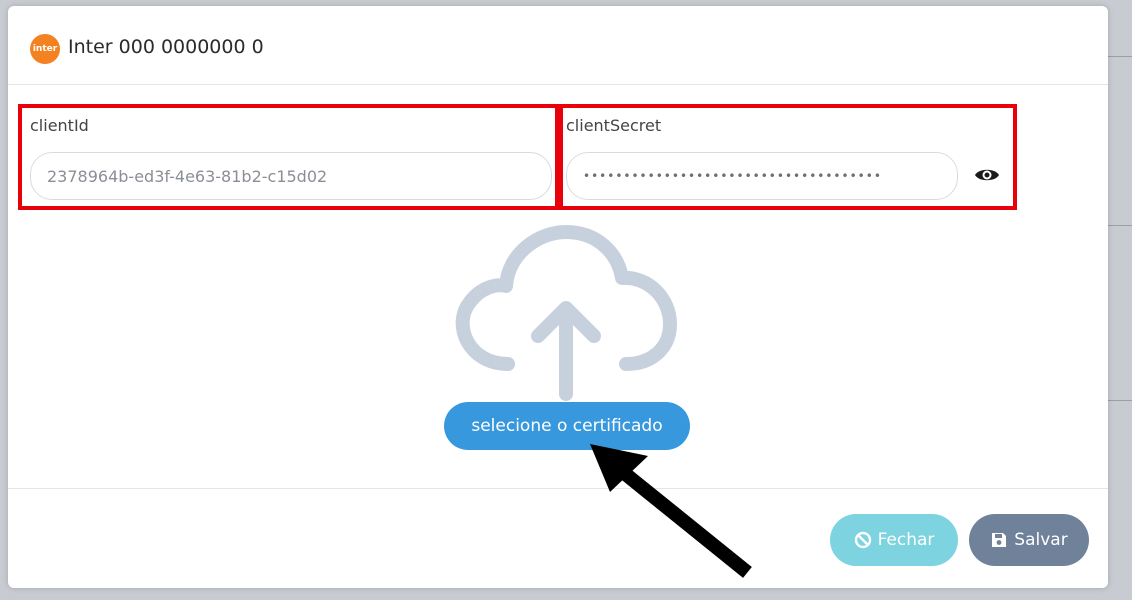 This screenshot has height=600, width=1132. I want to click on floppy-disk-icon, so click(999, 540).